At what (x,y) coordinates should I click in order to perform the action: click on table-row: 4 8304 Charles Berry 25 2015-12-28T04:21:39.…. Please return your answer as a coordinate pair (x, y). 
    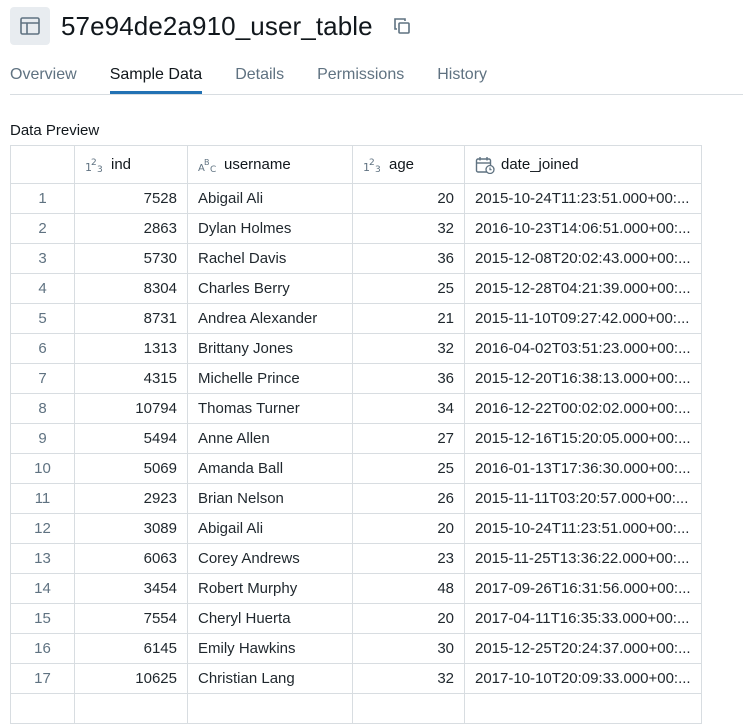
    Looking at the image, I should click on (356, 288).